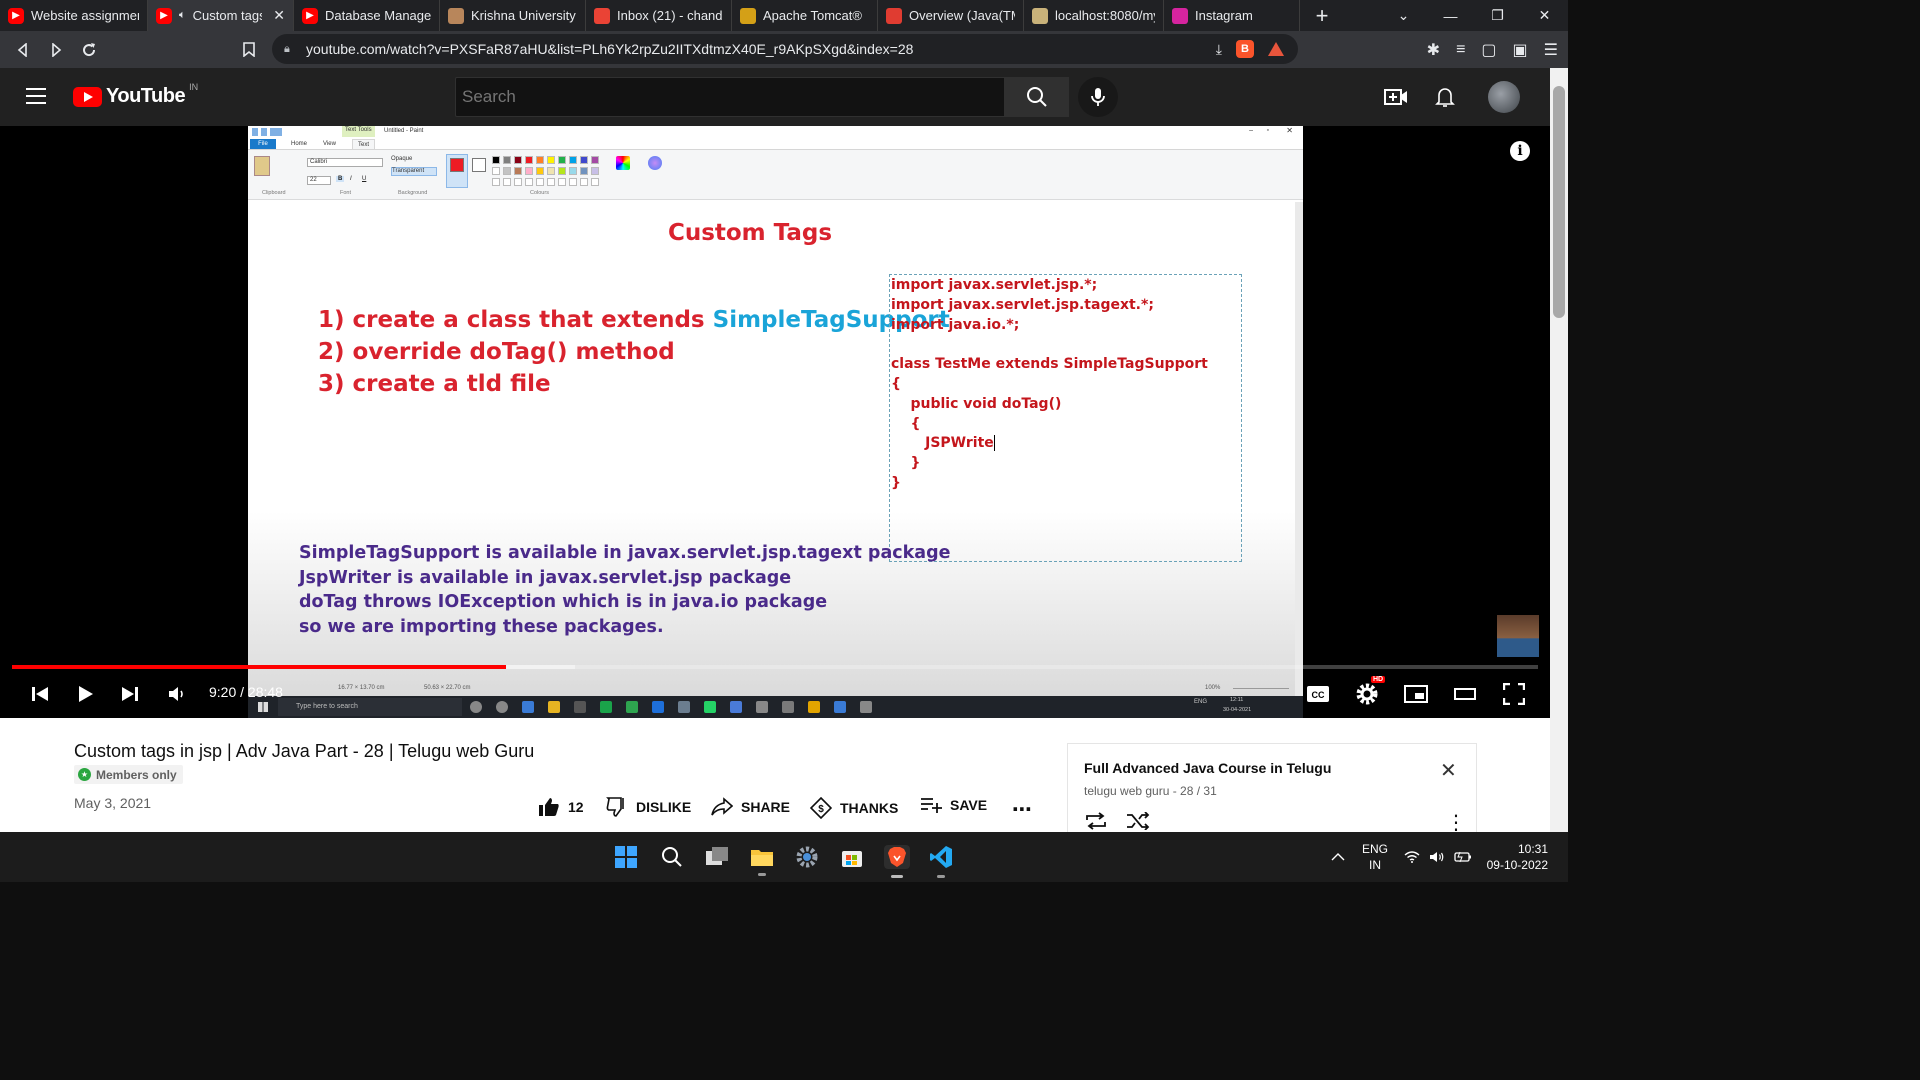 Image resolution: width=1920 pixels, height=1080 pixels. Describe the element at coordinates (88, 49) in the screenshot. I see `reload-button` at that location.